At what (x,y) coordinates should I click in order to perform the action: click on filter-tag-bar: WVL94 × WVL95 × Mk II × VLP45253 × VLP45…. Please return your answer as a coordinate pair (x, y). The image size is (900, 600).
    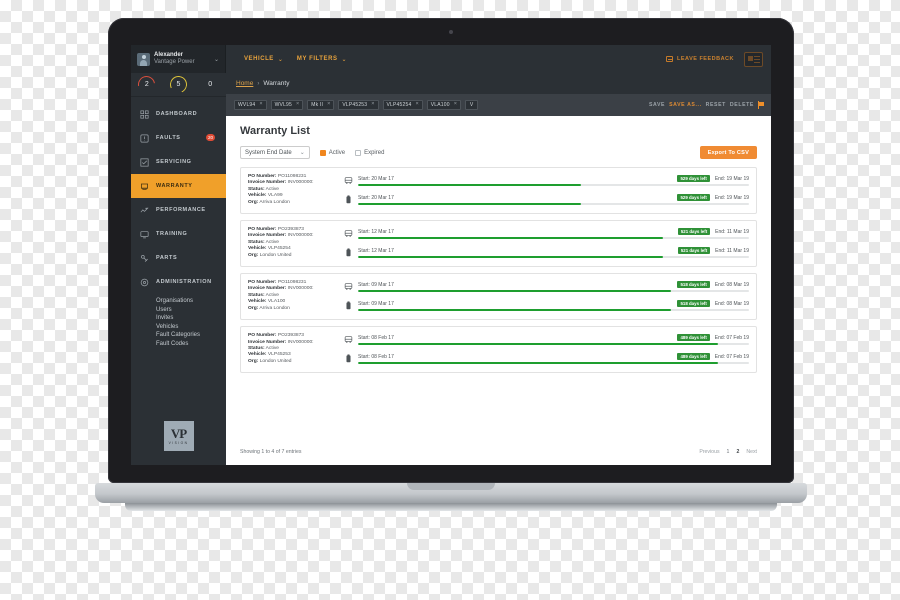
    Looking at the image, I should click on (498, 105).